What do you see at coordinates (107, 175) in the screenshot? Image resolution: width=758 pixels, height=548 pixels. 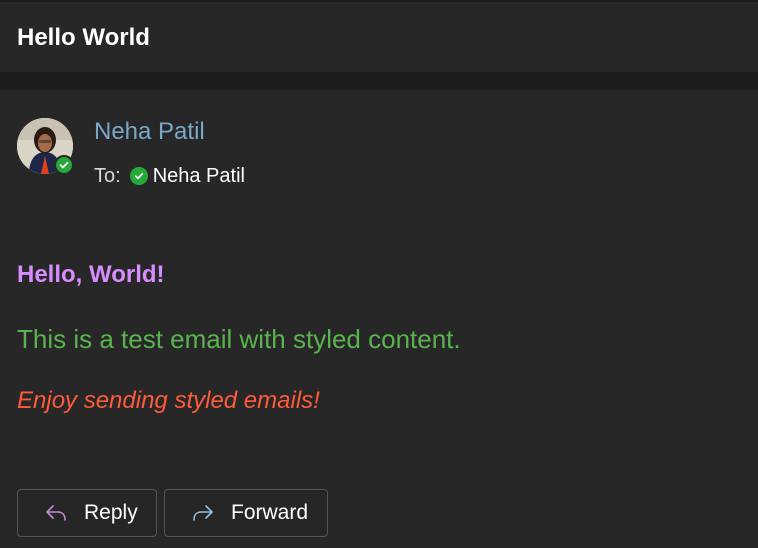 I see `to-label: To:` at bounding box center [107, 175].